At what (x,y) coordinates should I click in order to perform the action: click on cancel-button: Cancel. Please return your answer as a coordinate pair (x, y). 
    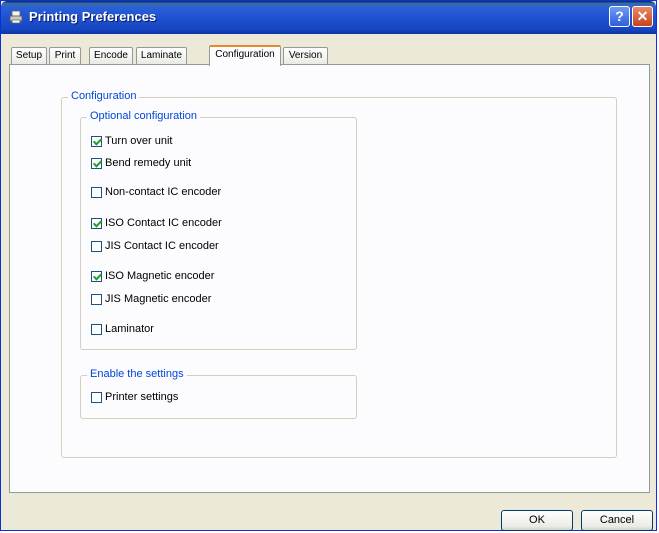
    Looking at the image, I should click on (617, 520).